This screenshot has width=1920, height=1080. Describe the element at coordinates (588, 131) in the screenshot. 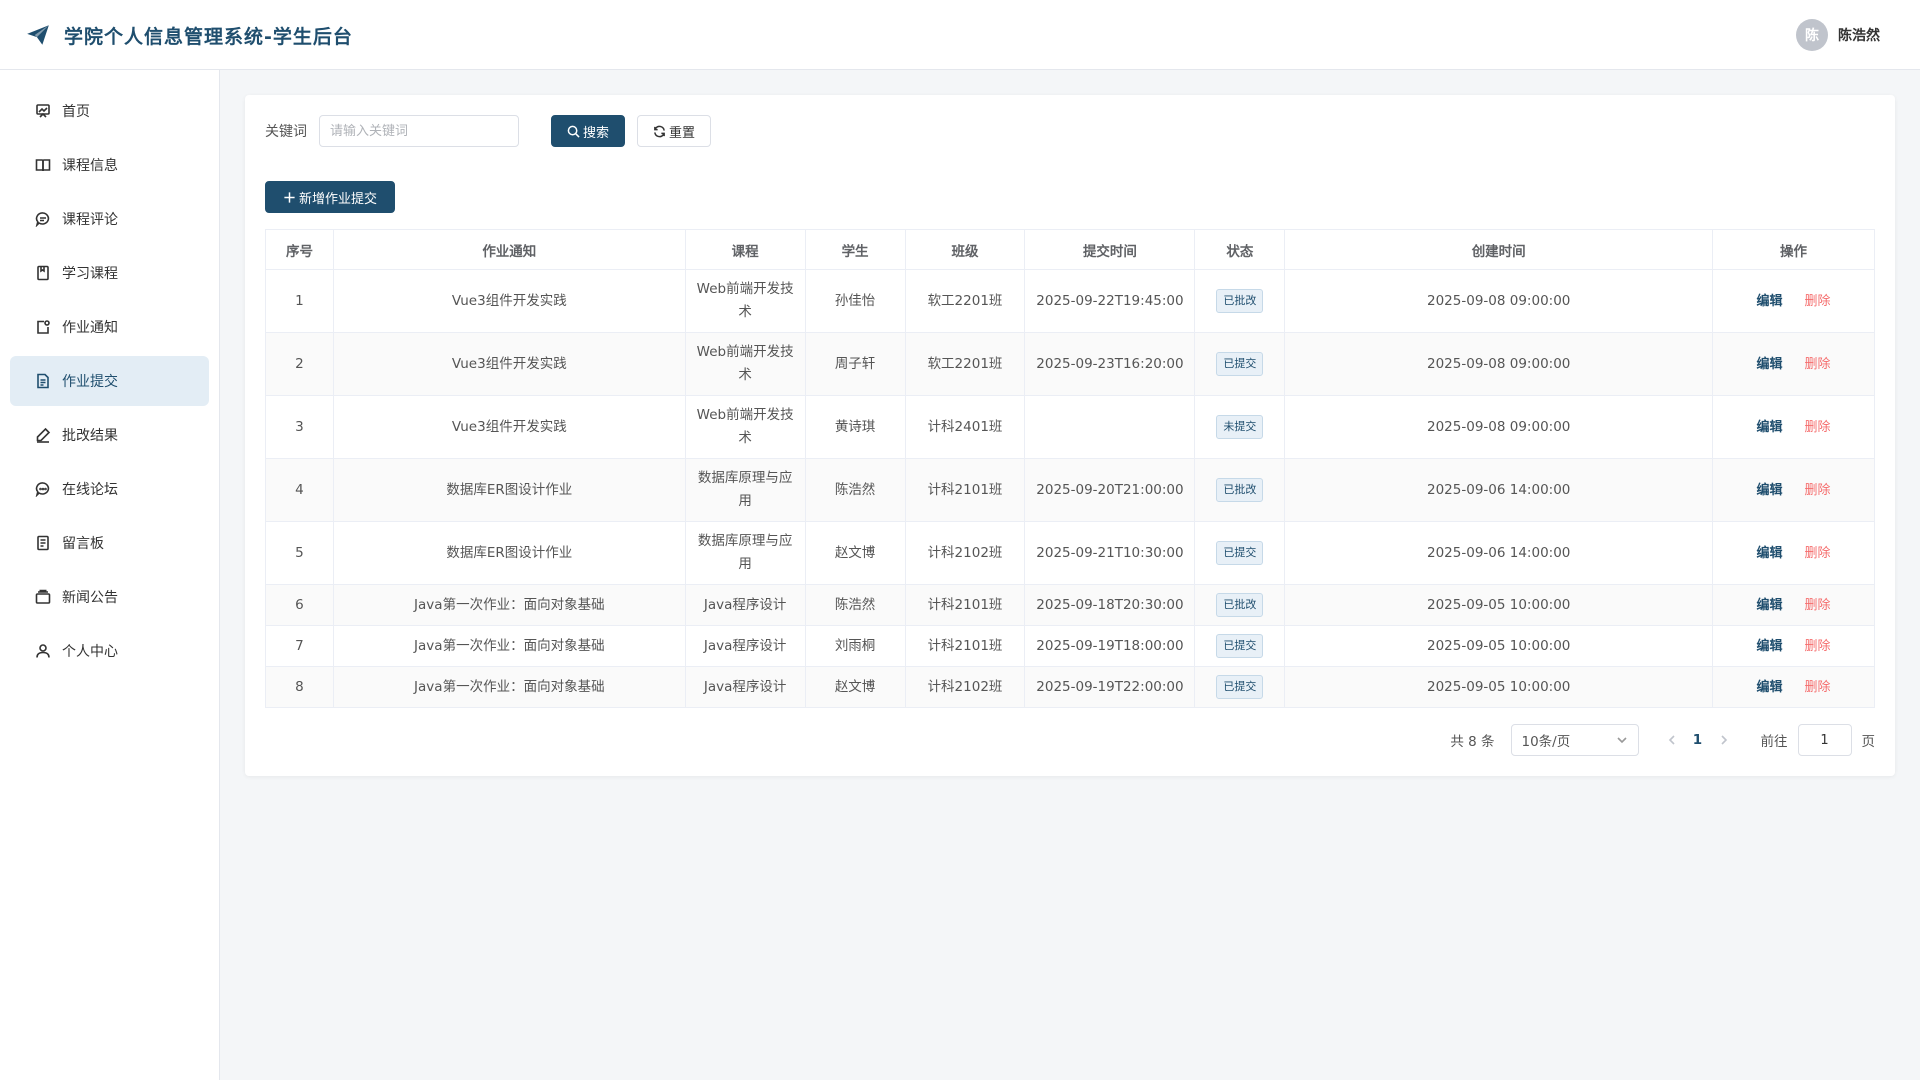

I see `search-button: 搜索` at that location.